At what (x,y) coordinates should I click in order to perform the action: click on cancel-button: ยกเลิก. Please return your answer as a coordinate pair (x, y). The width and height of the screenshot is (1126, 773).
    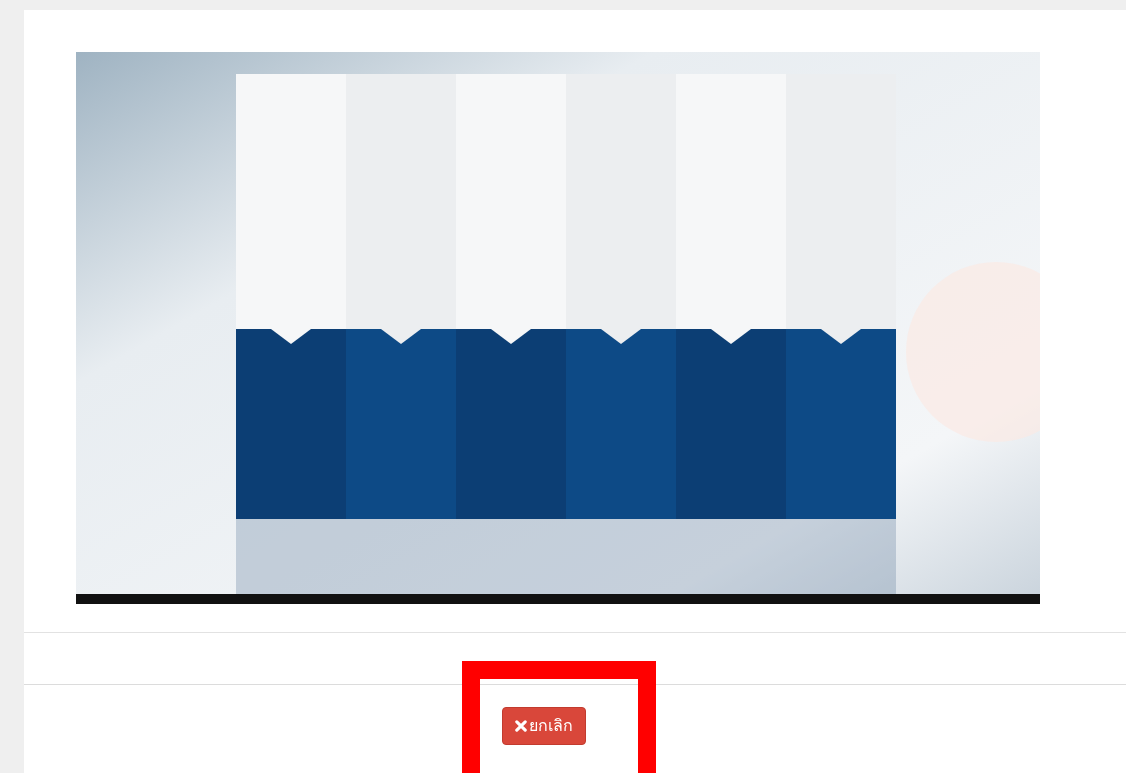
    Looking at the image, I should click on (544, 726).